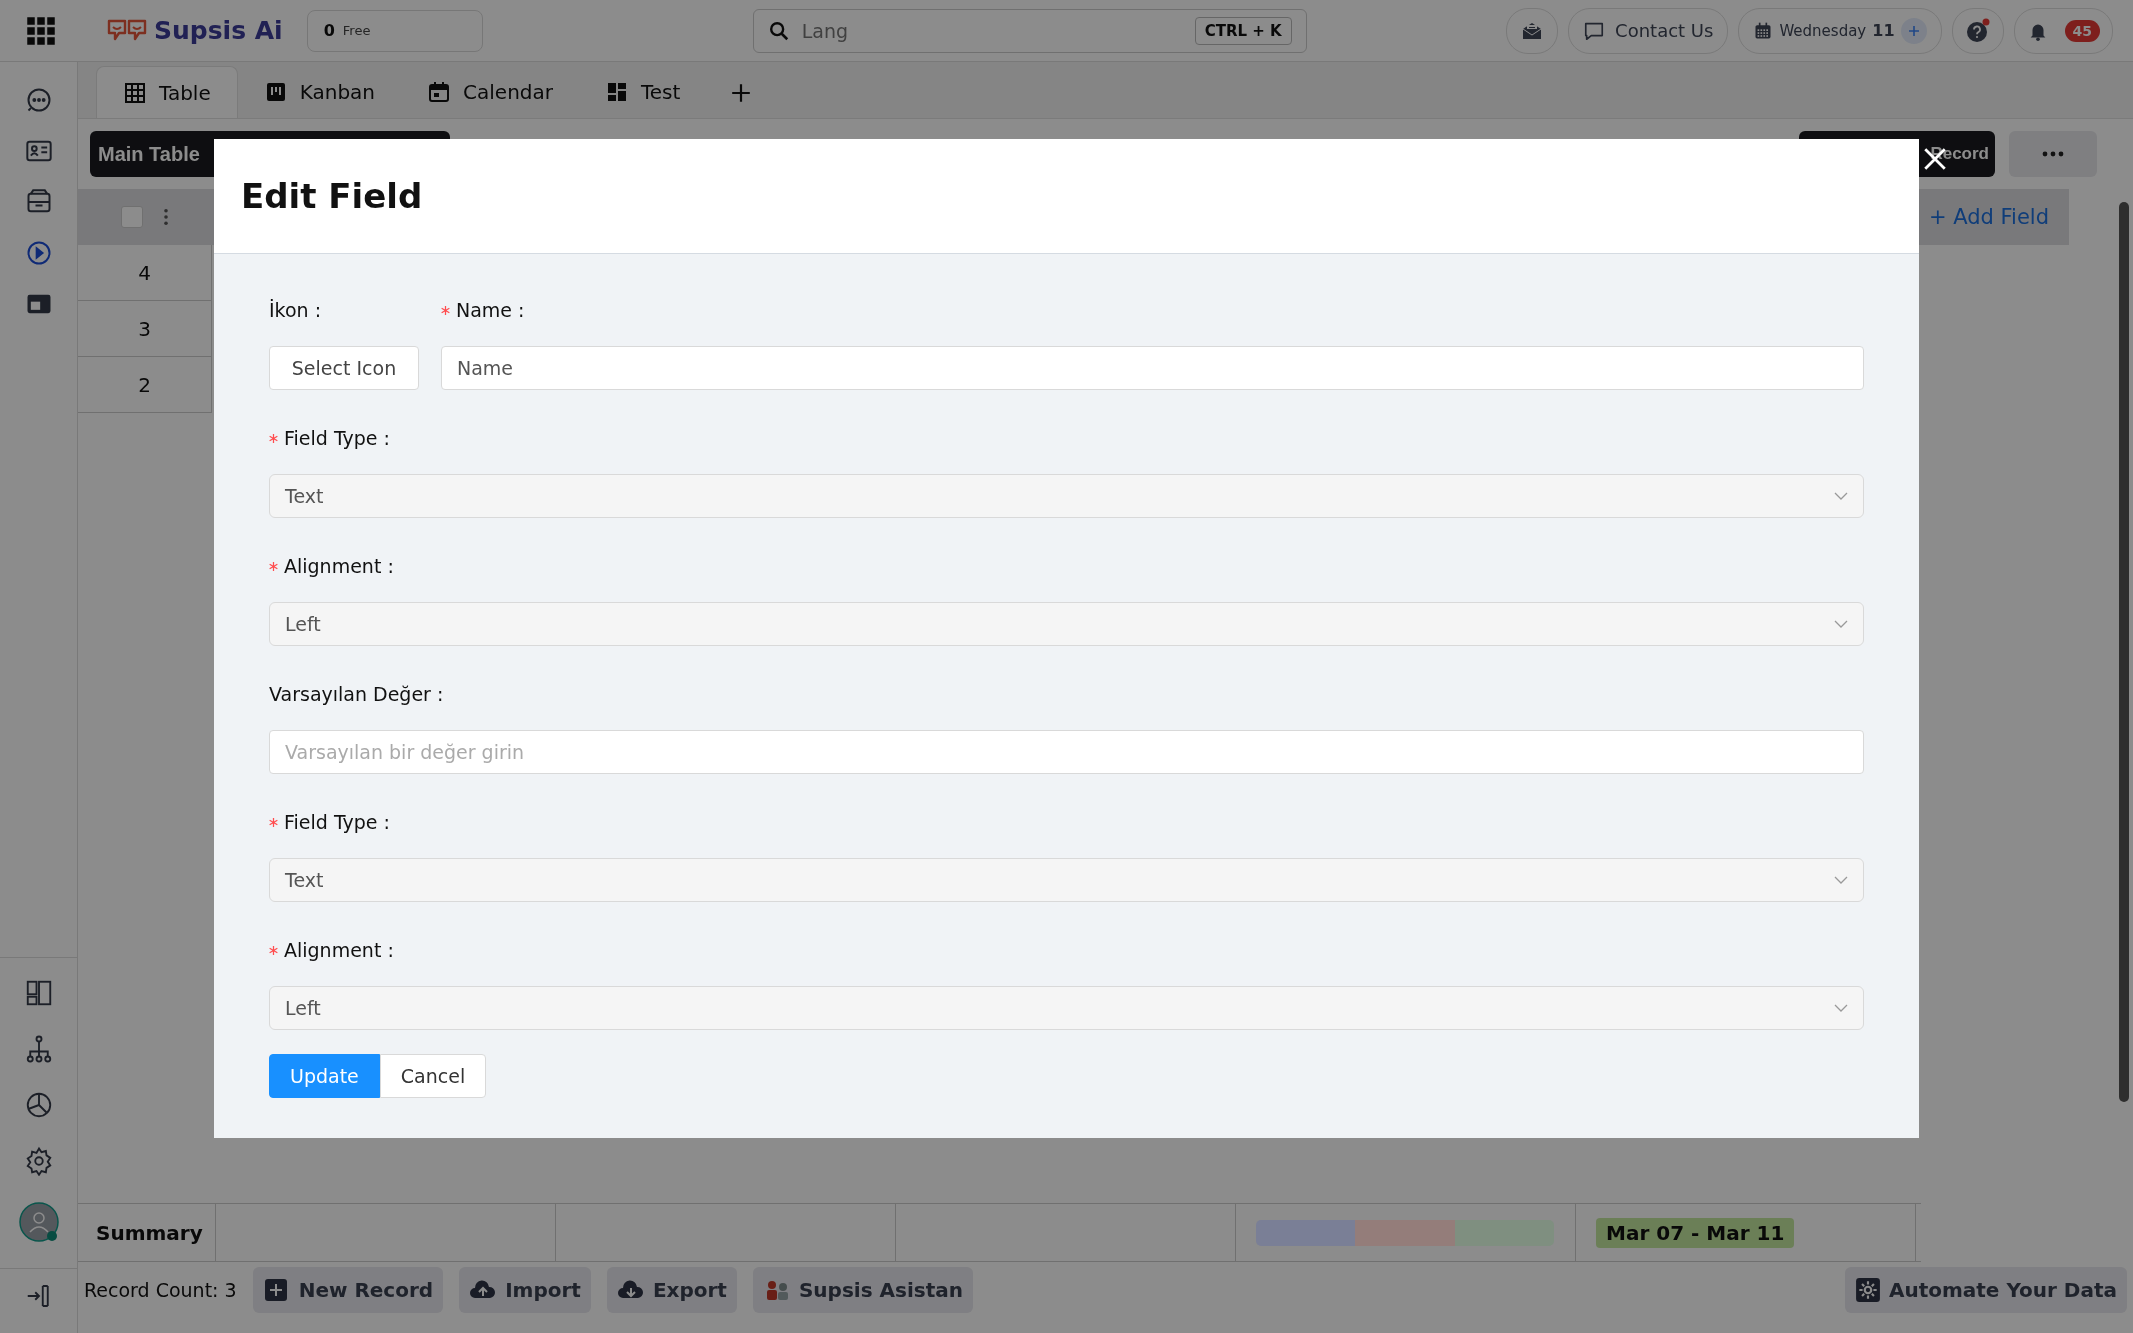 The image size is (2133, 1333). Describe the element at coordinates (144, 384) in the screenshot. I see `row-number: 2` at that location.